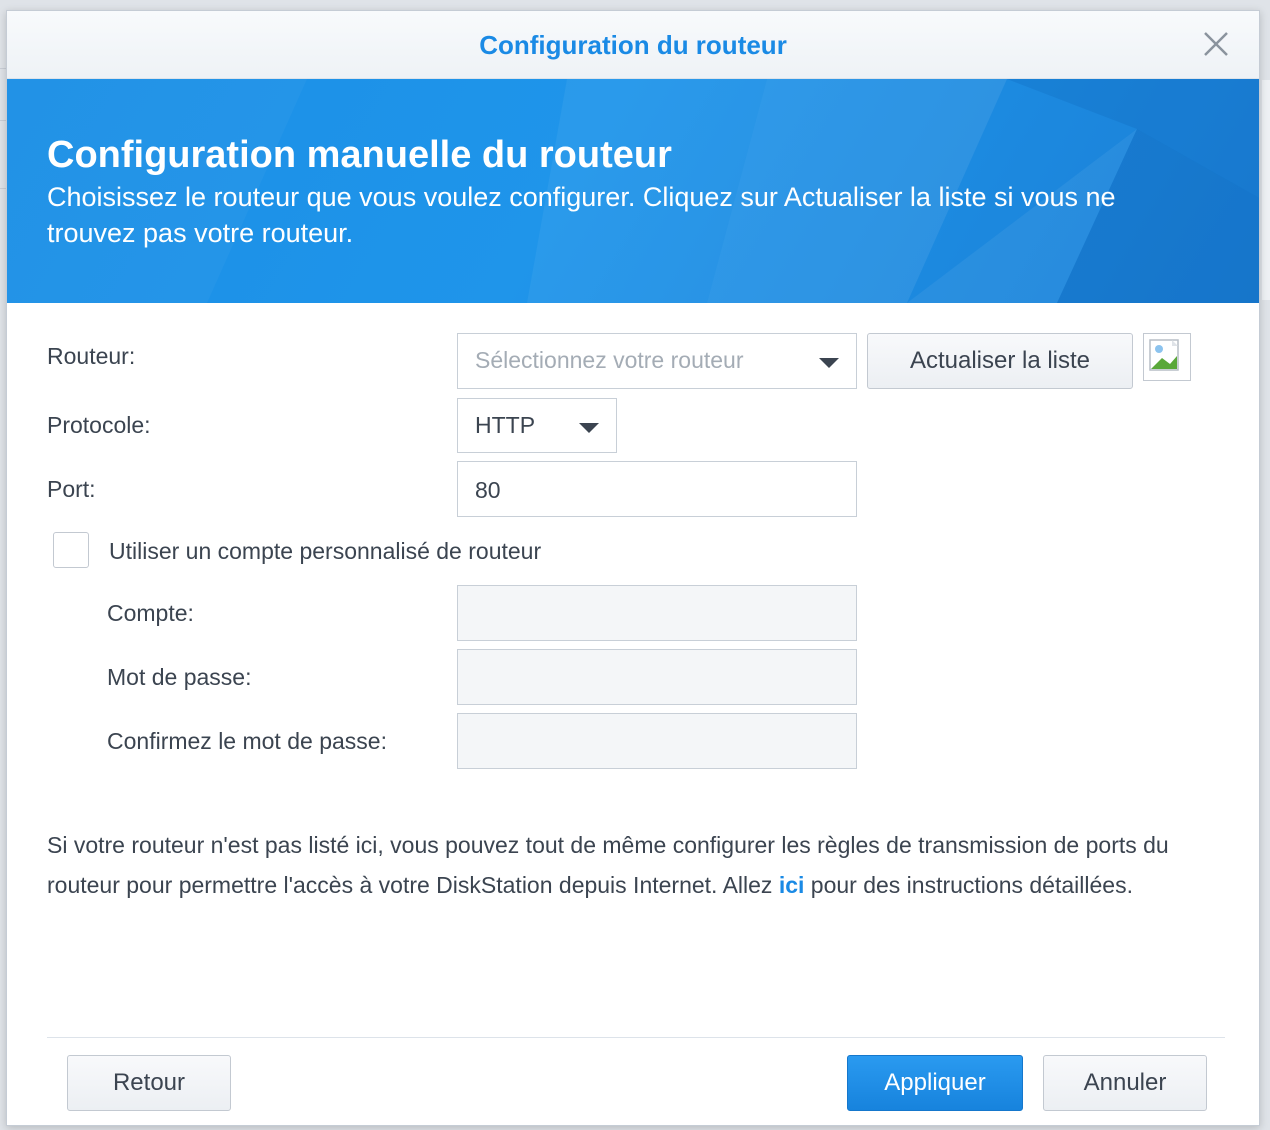  What do you see at coordinates (247, 741) in the screenshot?
I see `confirm-password-label: Confirmez le mot de passe:` at bounding box center [247, 741].